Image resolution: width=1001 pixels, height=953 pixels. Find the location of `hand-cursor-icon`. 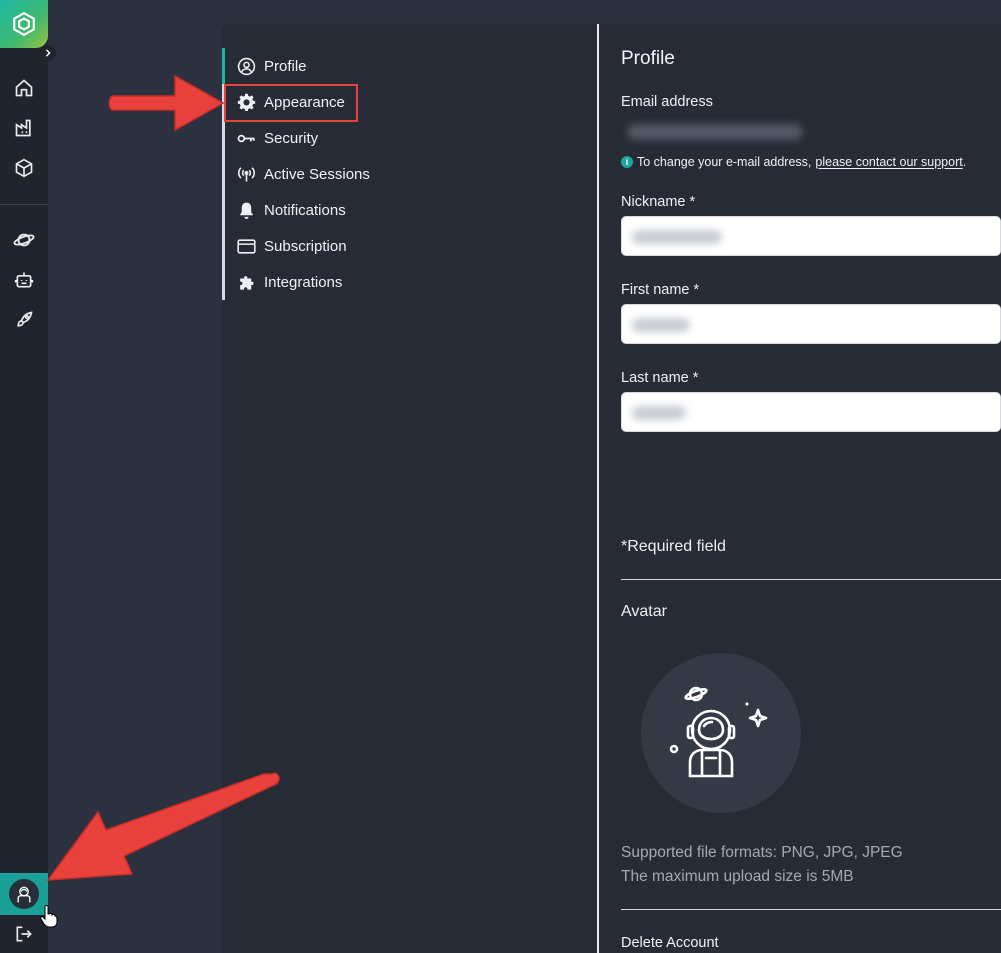

hand-cursor-icon is located at coordinates (49, 916).